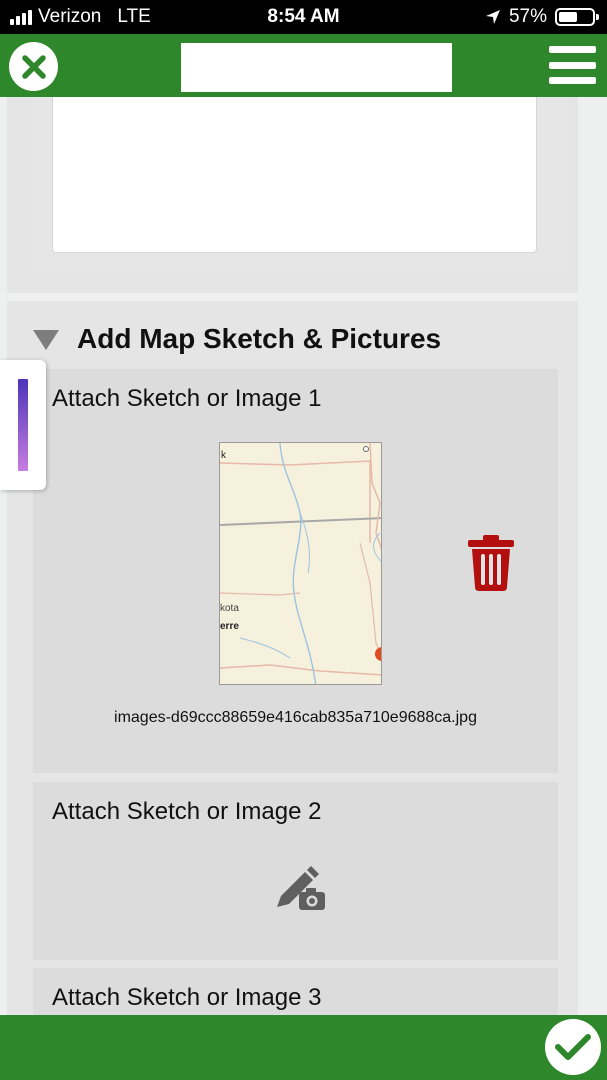 The height and width of the screenshot is (1080, 607). Describe the element at coordinates (492, 17) in the screenshot. I see `location-arrow-icon` at that location.